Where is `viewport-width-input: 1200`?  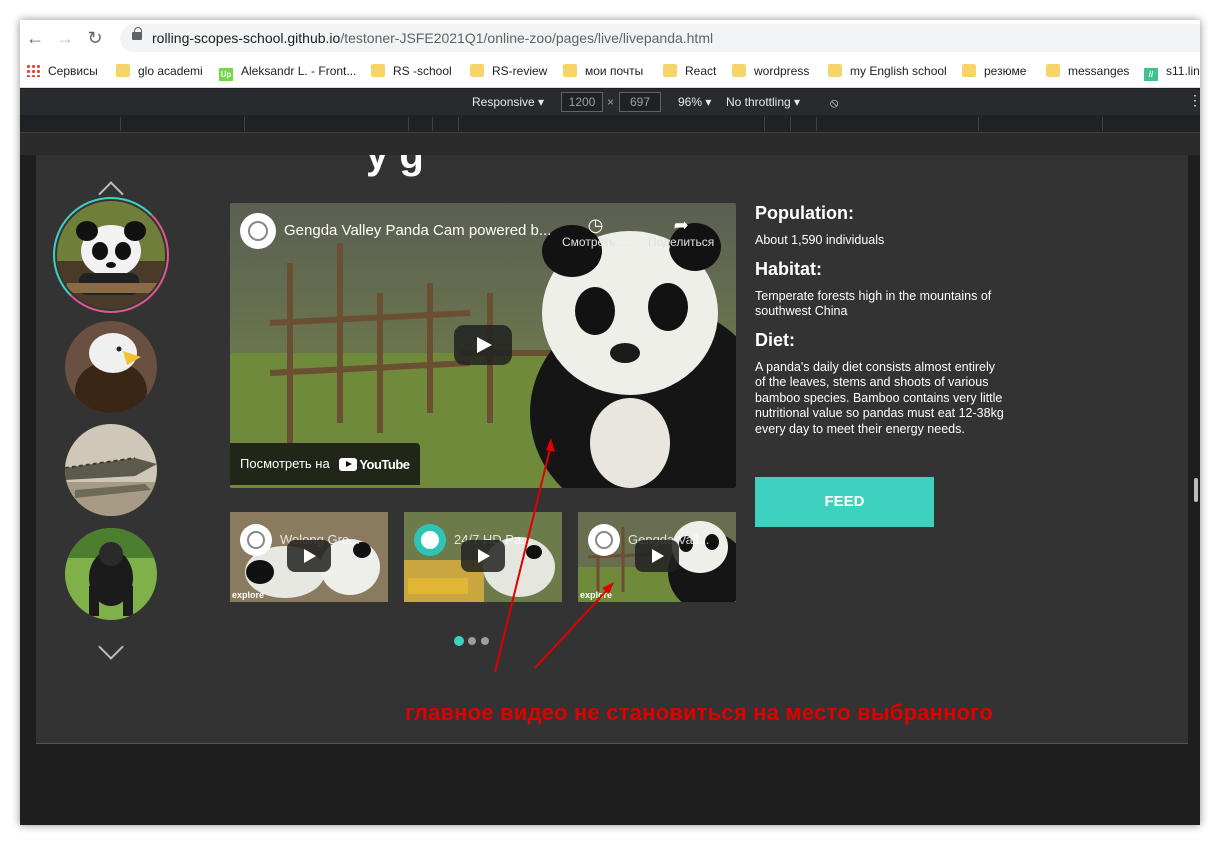 viewport-width-input: 1200 is located at coordinates (582, 102).